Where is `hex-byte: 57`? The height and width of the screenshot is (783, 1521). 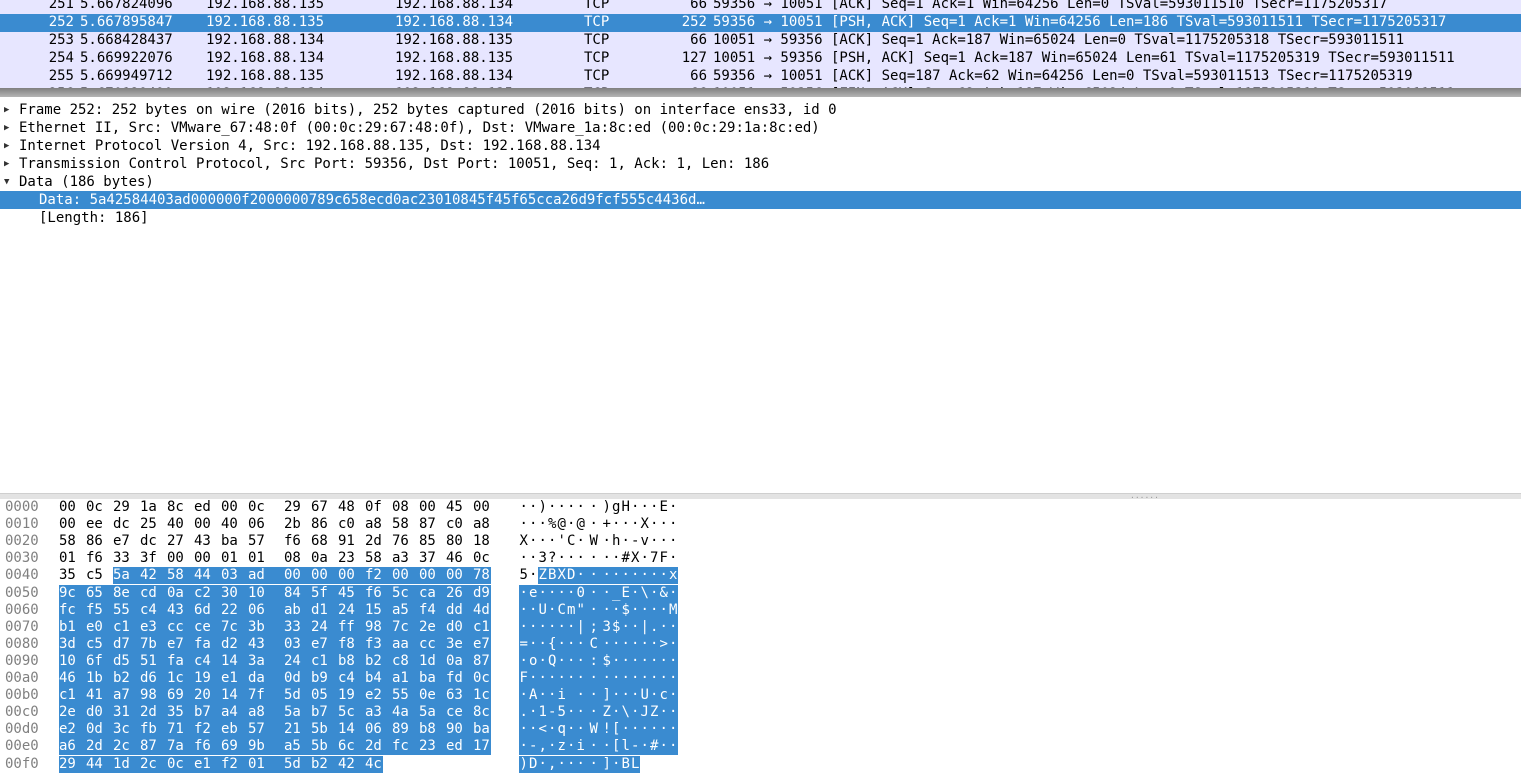 hex-byte: 57 is located at coordinates (266, 730).